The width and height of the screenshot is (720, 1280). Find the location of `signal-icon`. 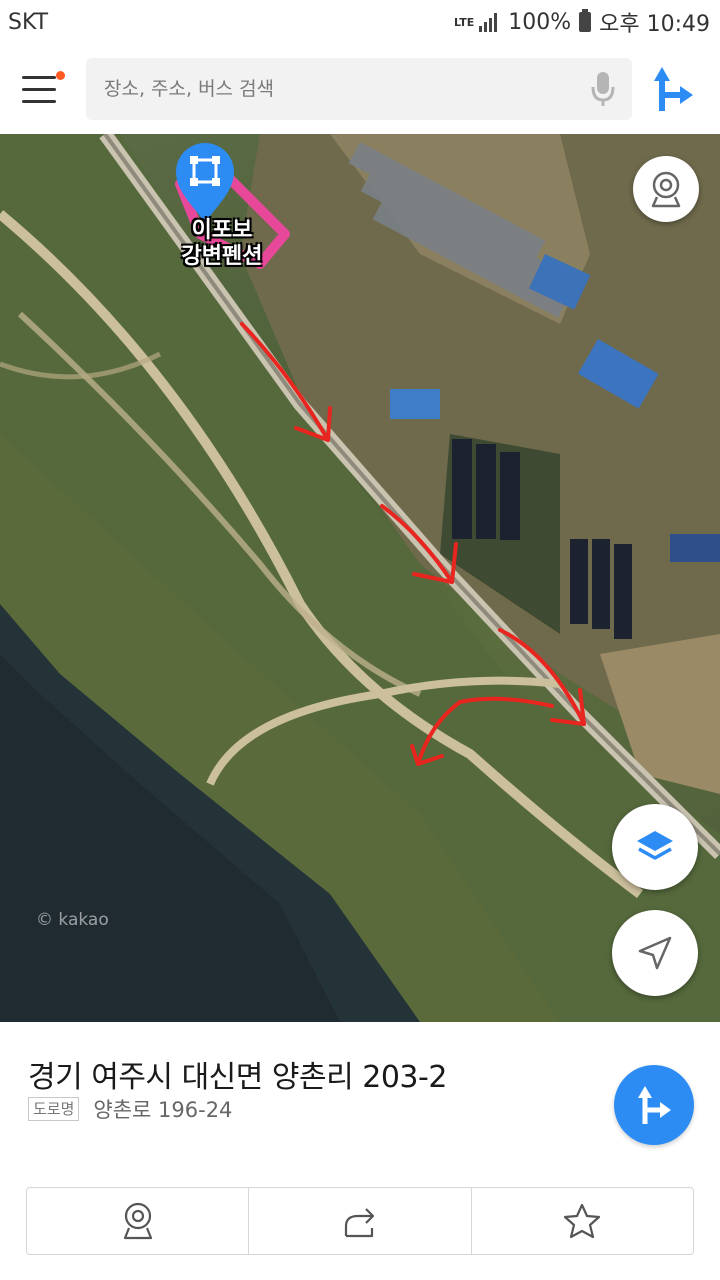

signal-icon is located at coordinates (488, 22).